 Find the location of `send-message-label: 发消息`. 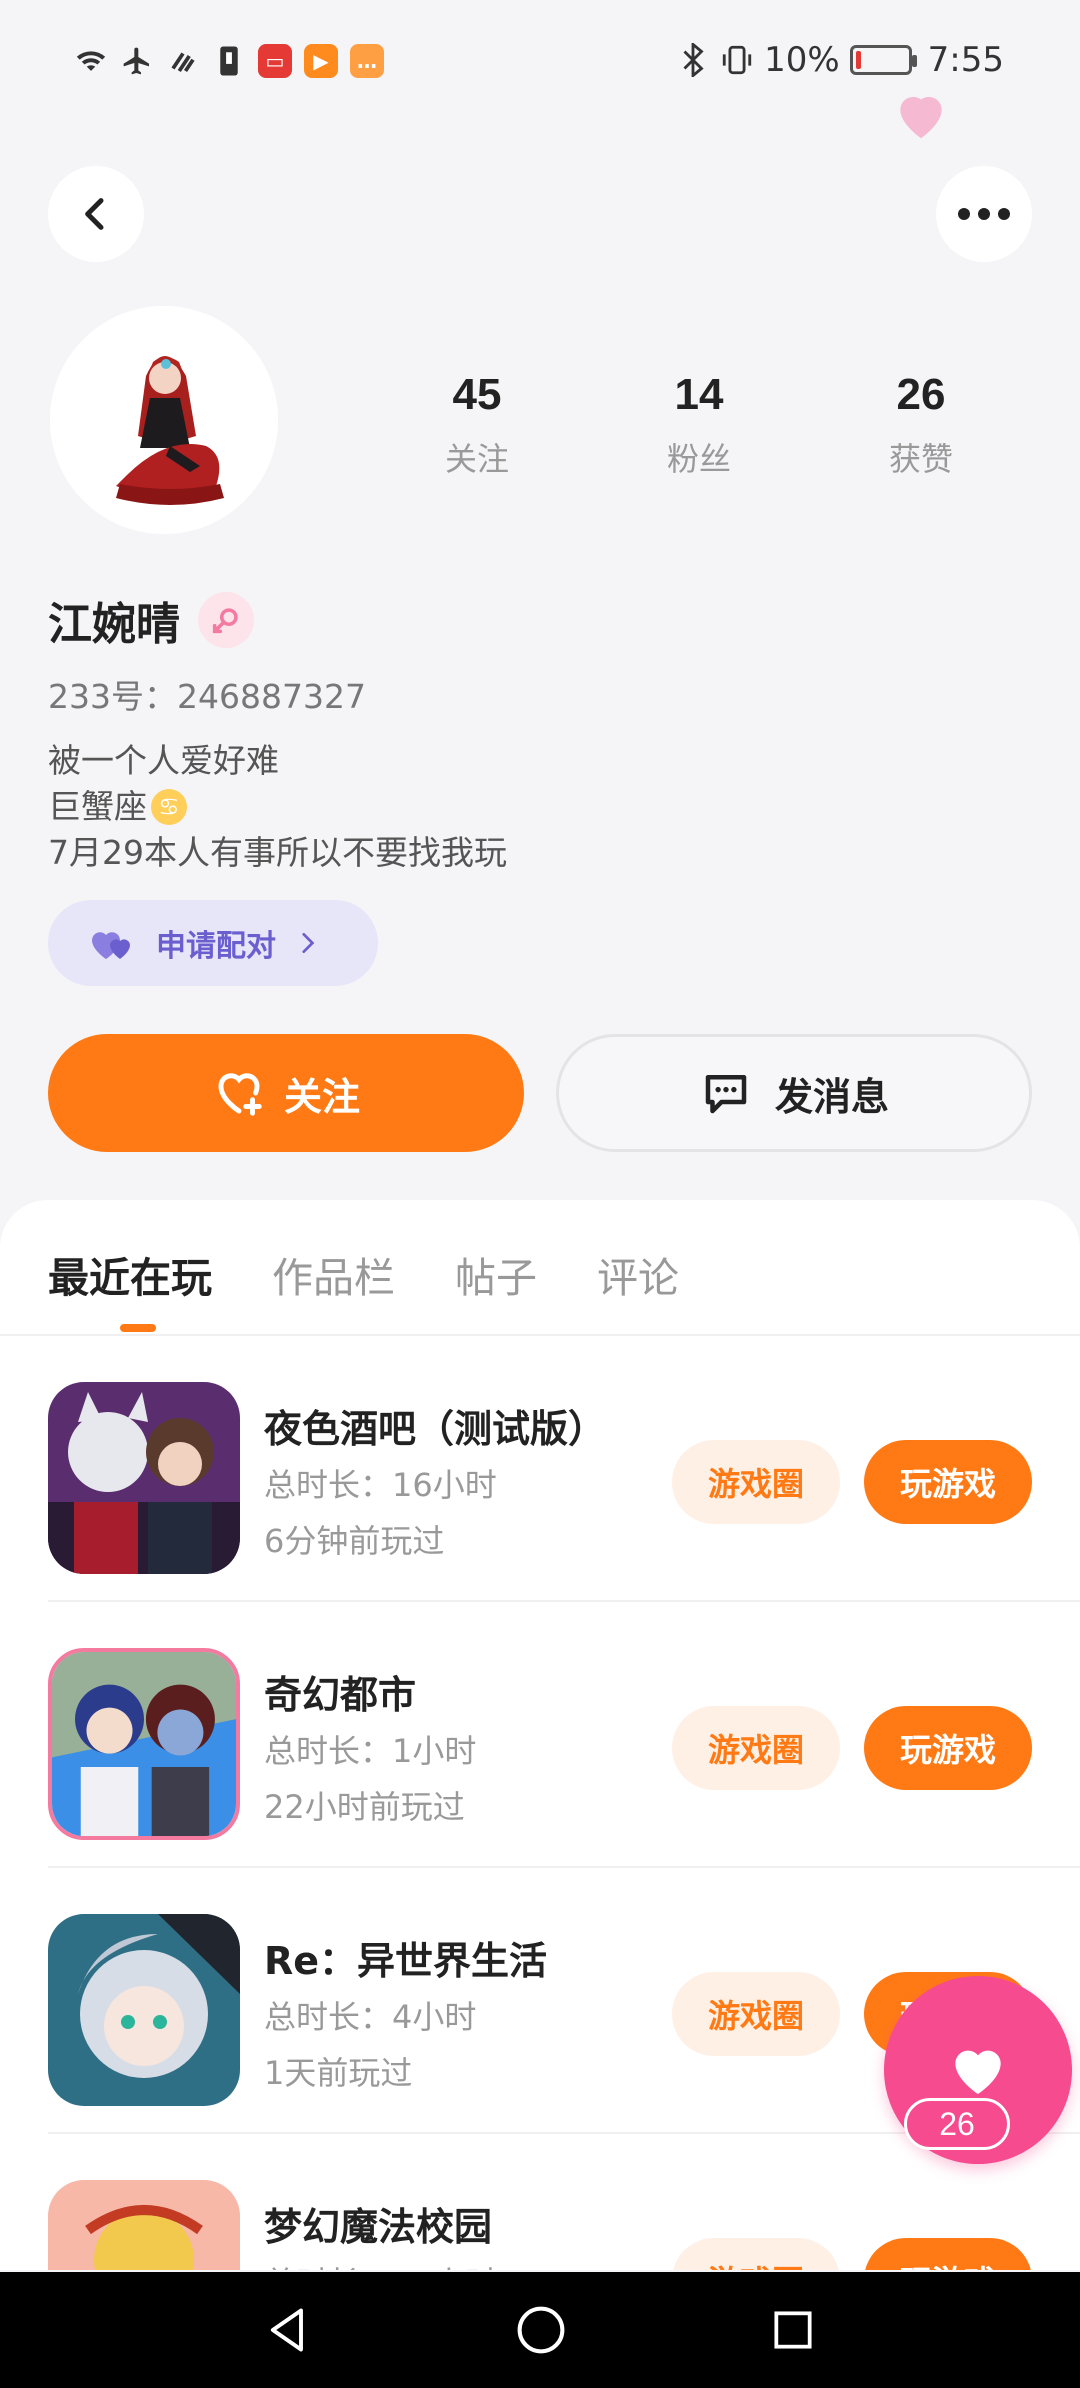

send-message-label: 发消息 is located at coordinates (831, 1096).